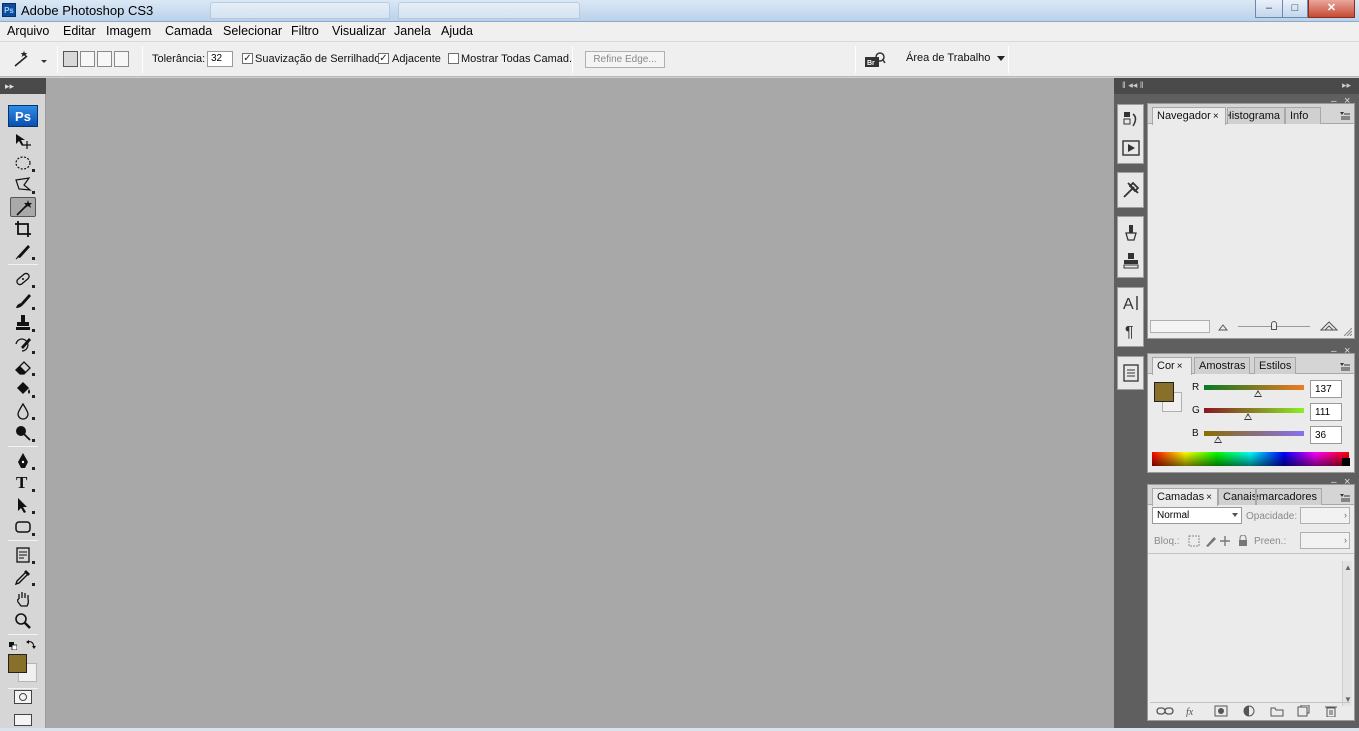  Describe the element at coordinates (23, 621) in the screenshot. I see `zoom-tool` at that location.